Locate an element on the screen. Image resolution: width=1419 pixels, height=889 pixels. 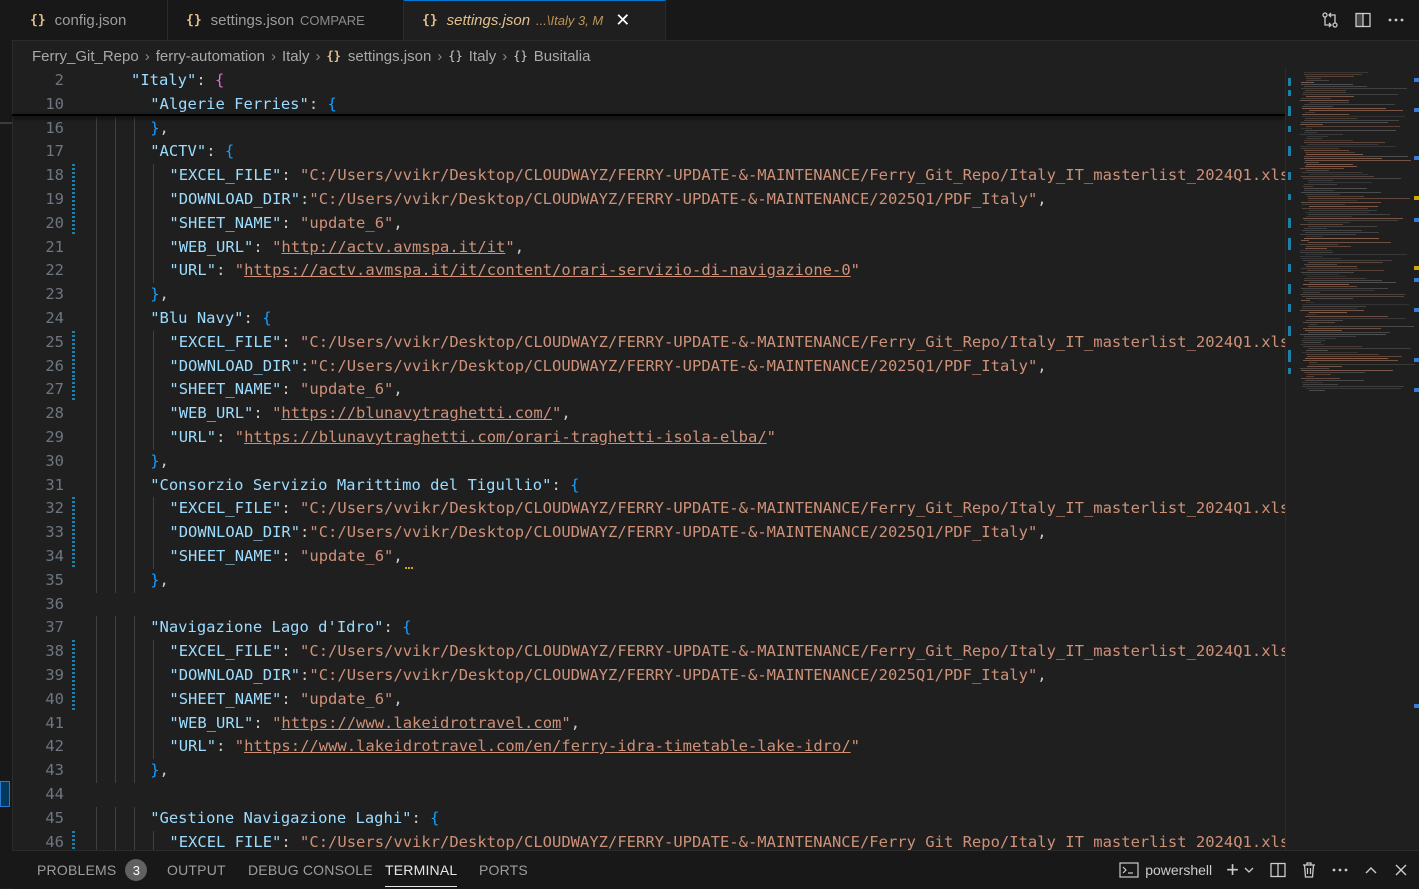
tab-debug-console: DEBUG CONSOLE is located at coordinates (310, 870).